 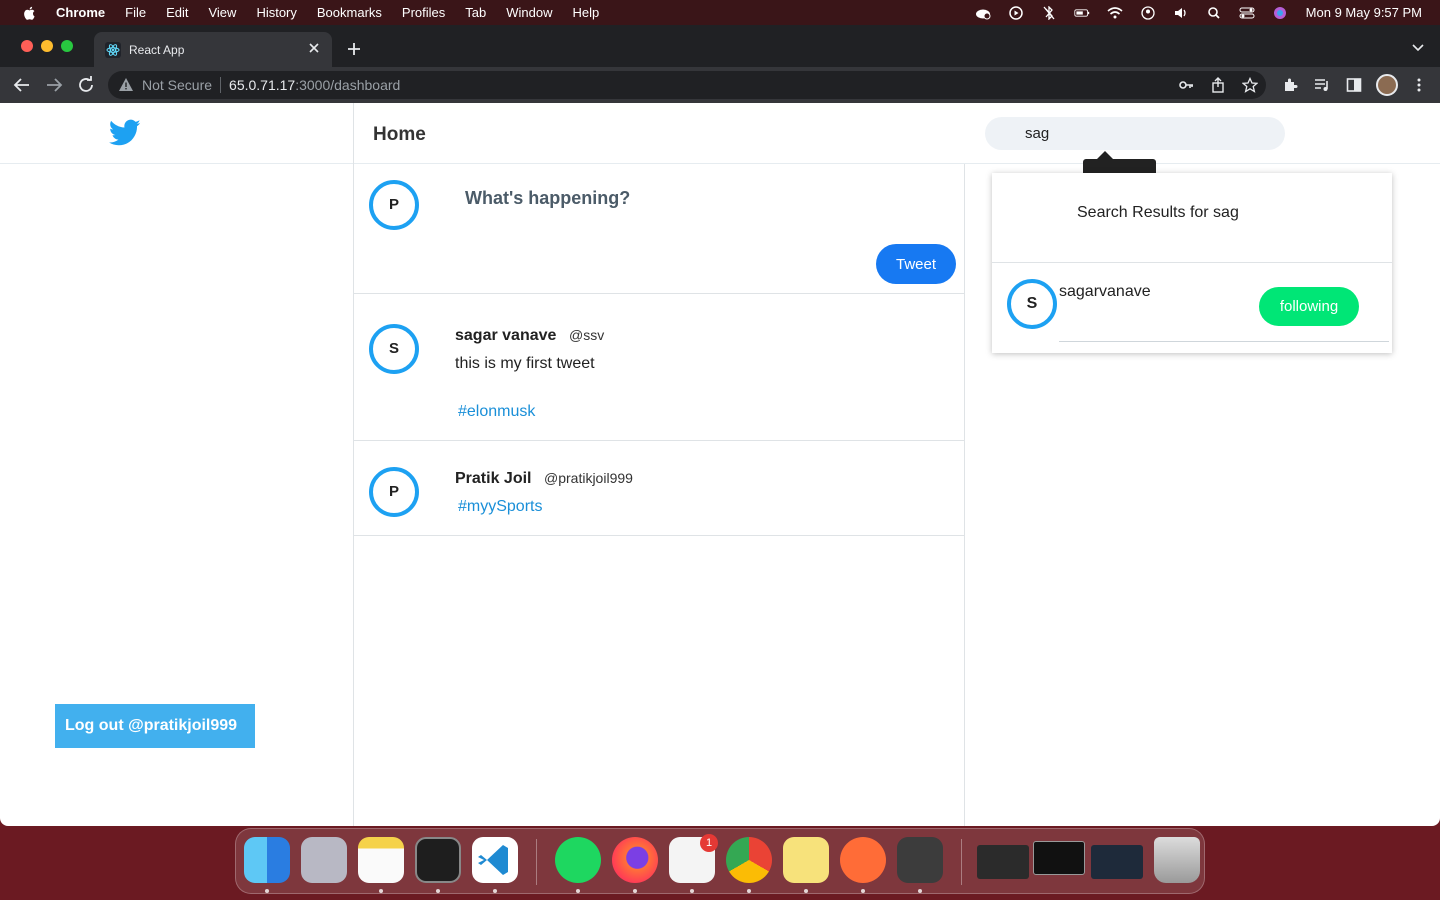 What do you see at coordinates (222, 12) in the screenshot?
I see `menu-view: View` at bounding box center [222, 12].